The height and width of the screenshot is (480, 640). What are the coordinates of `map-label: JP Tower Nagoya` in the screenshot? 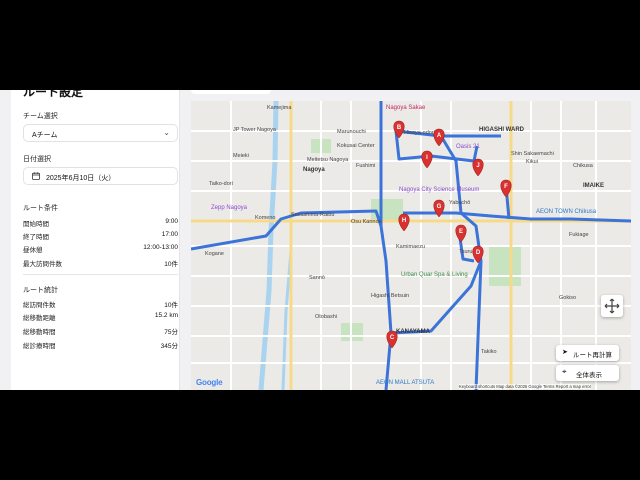 It's located at (255, 130).